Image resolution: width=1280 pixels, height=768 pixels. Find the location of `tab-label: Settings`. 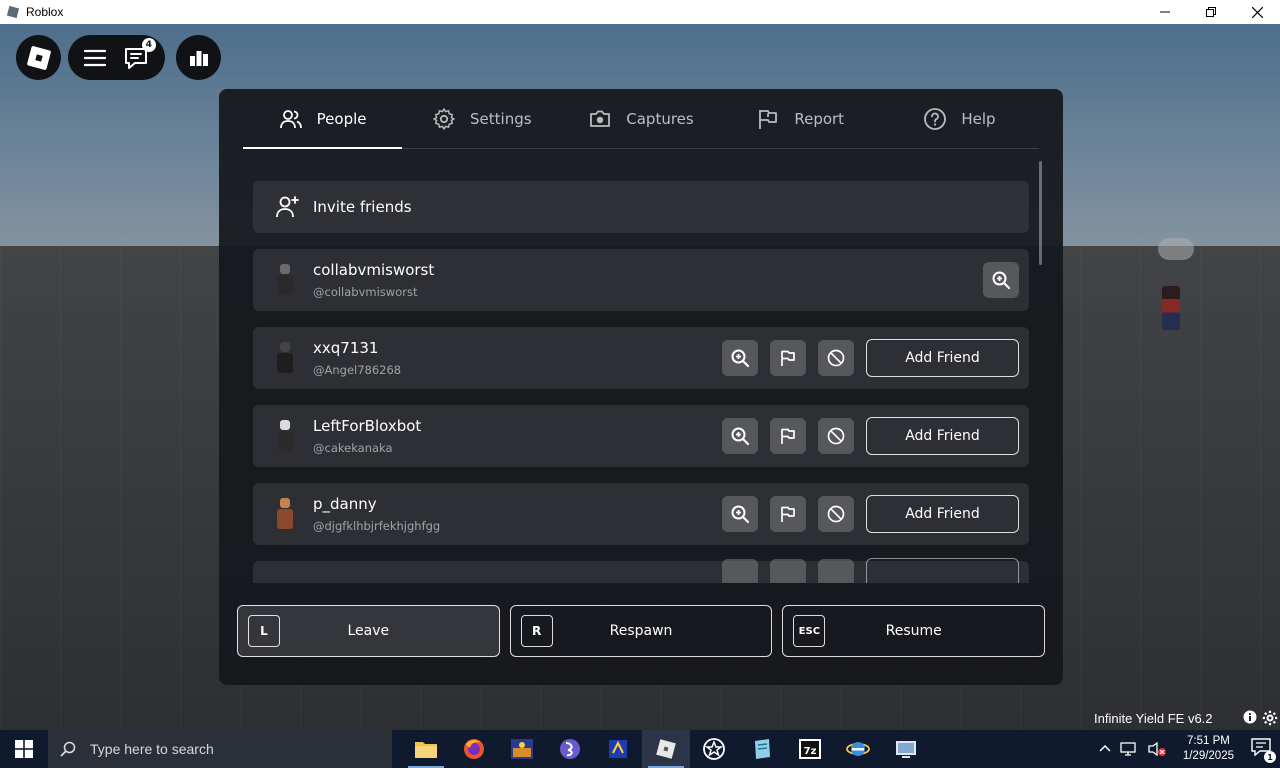

tab-label: Settings is located at coordinates (501, 118).